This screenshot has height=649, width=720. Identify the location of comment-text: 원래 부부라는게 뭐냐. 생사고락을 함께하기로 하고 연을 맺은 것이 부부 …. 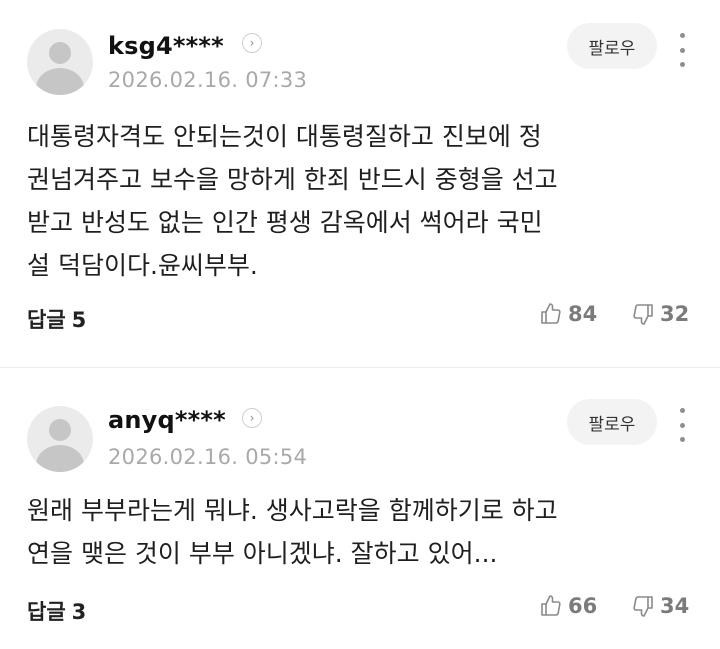
(352, 532).